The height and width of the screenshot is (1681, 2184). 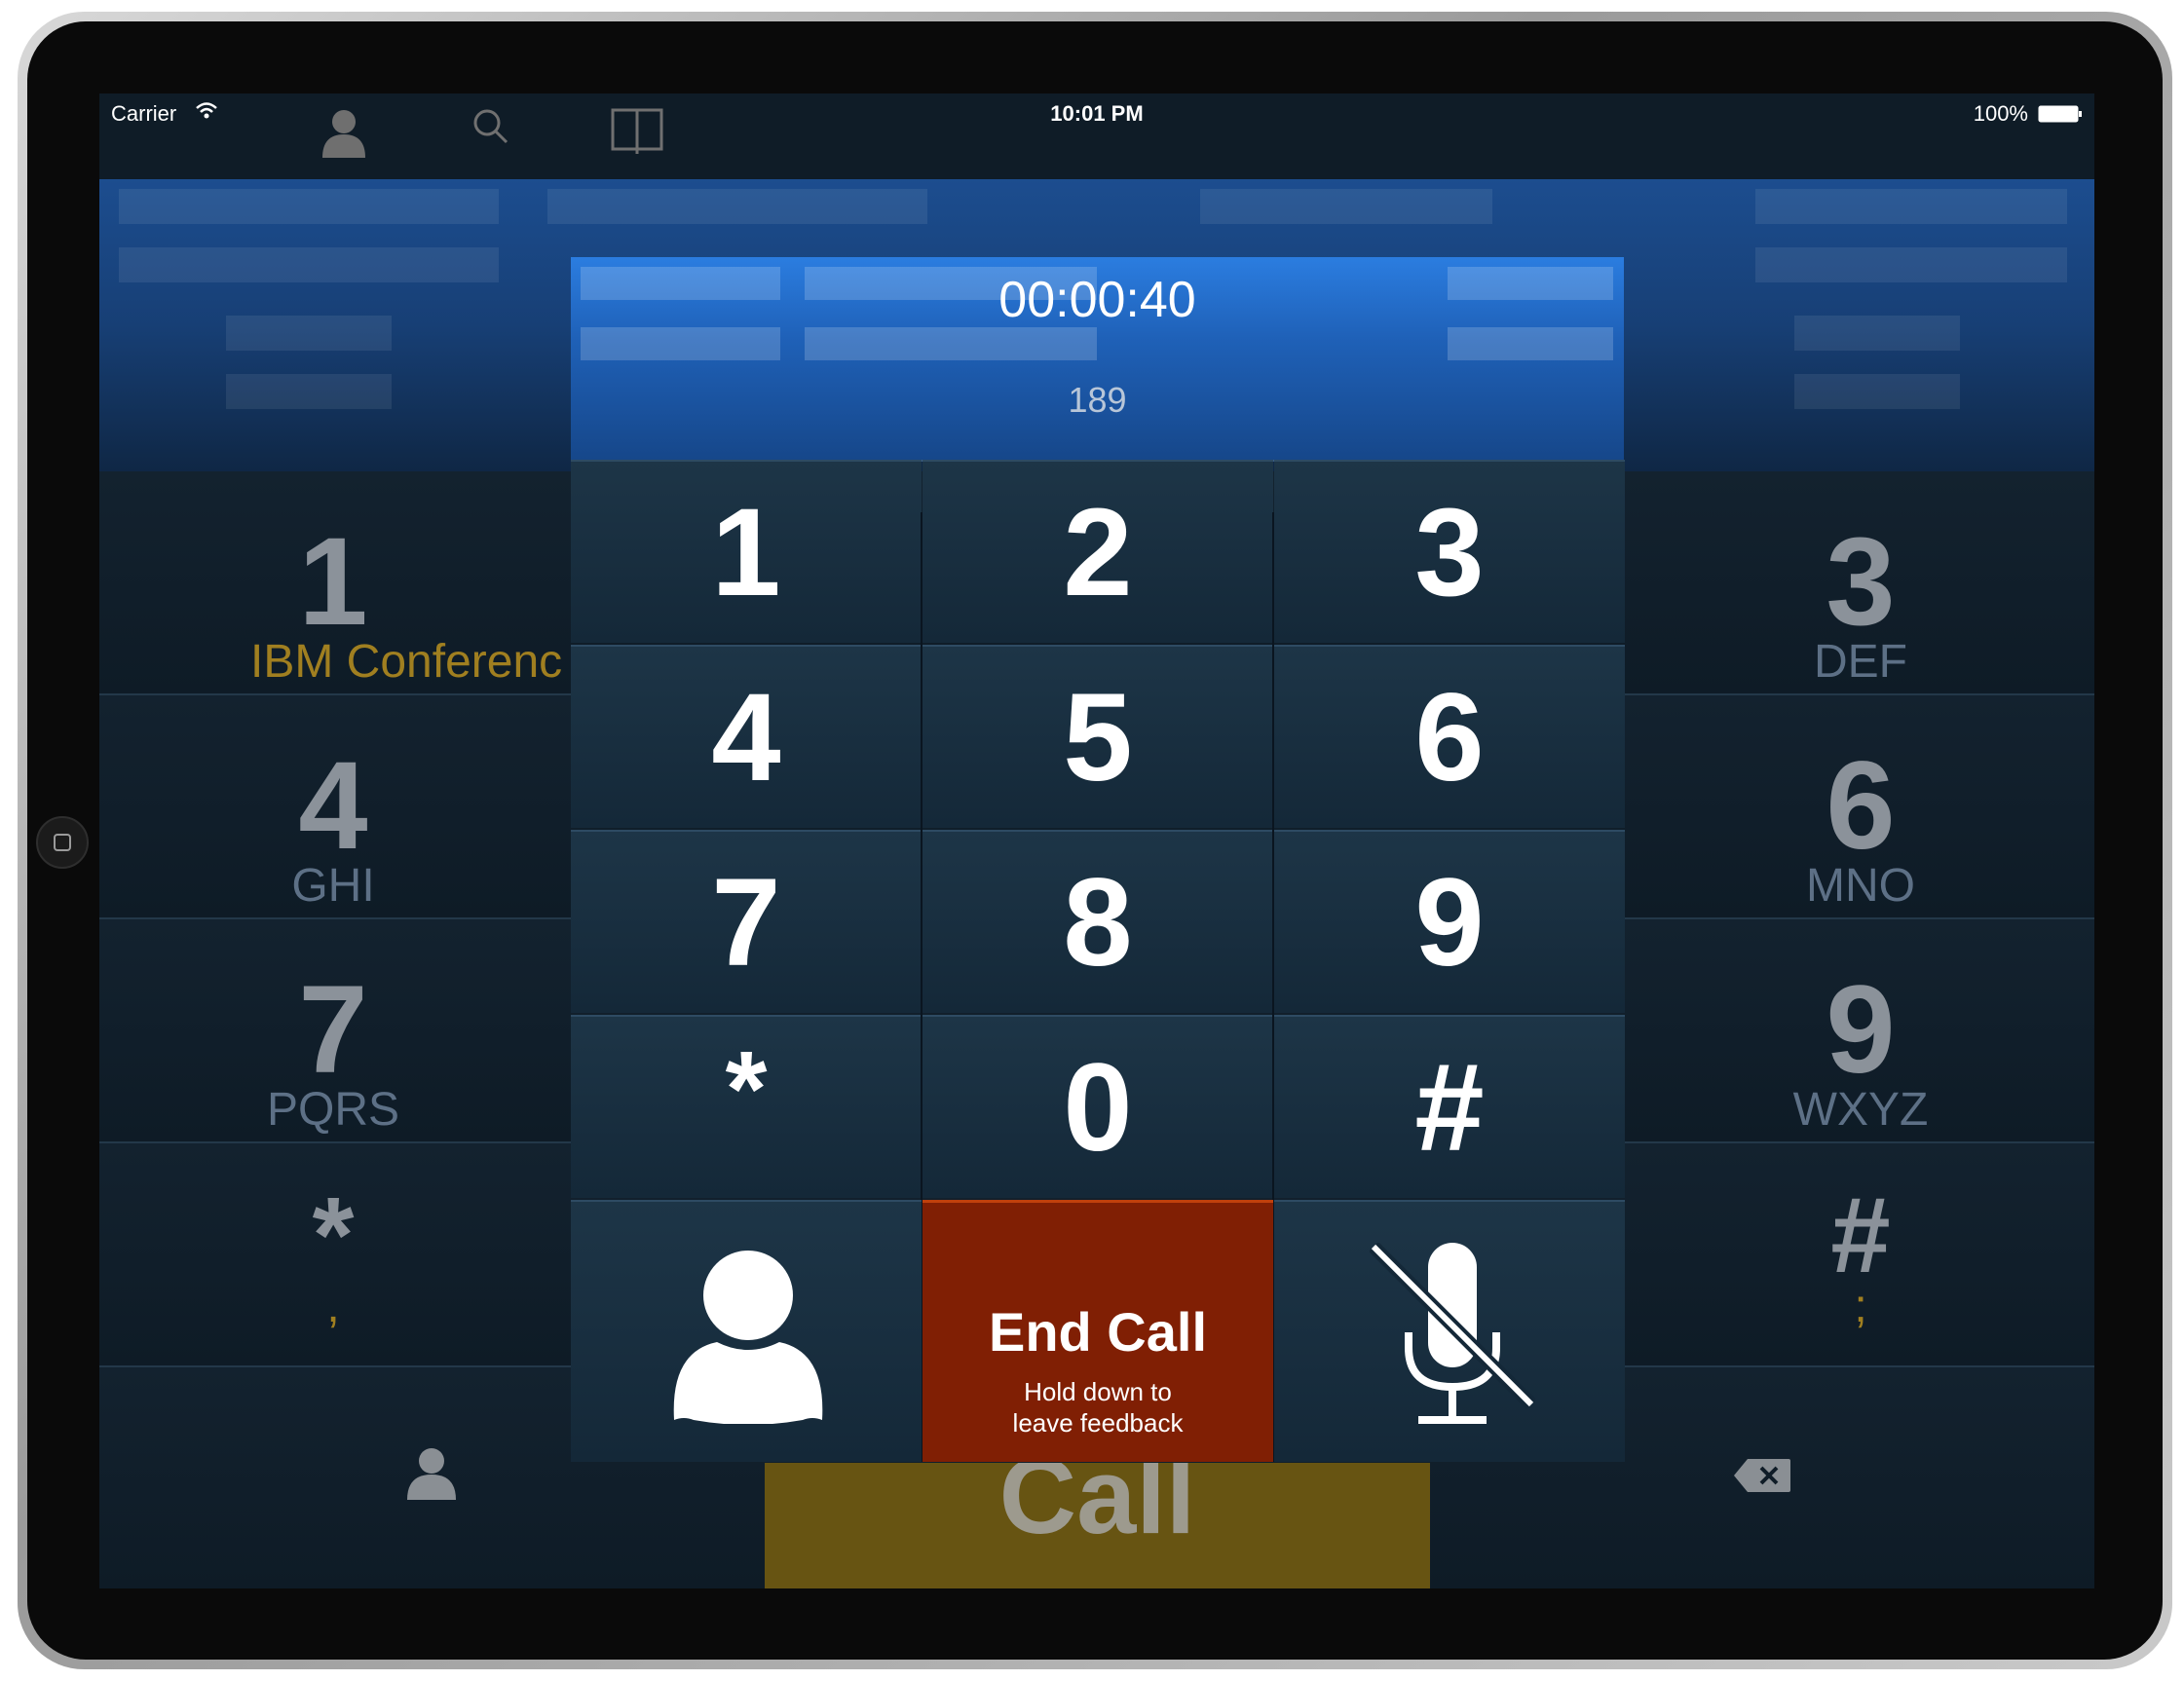 I want to click on bg-key-6: 6 MNO, so click(x=1860, y=827).